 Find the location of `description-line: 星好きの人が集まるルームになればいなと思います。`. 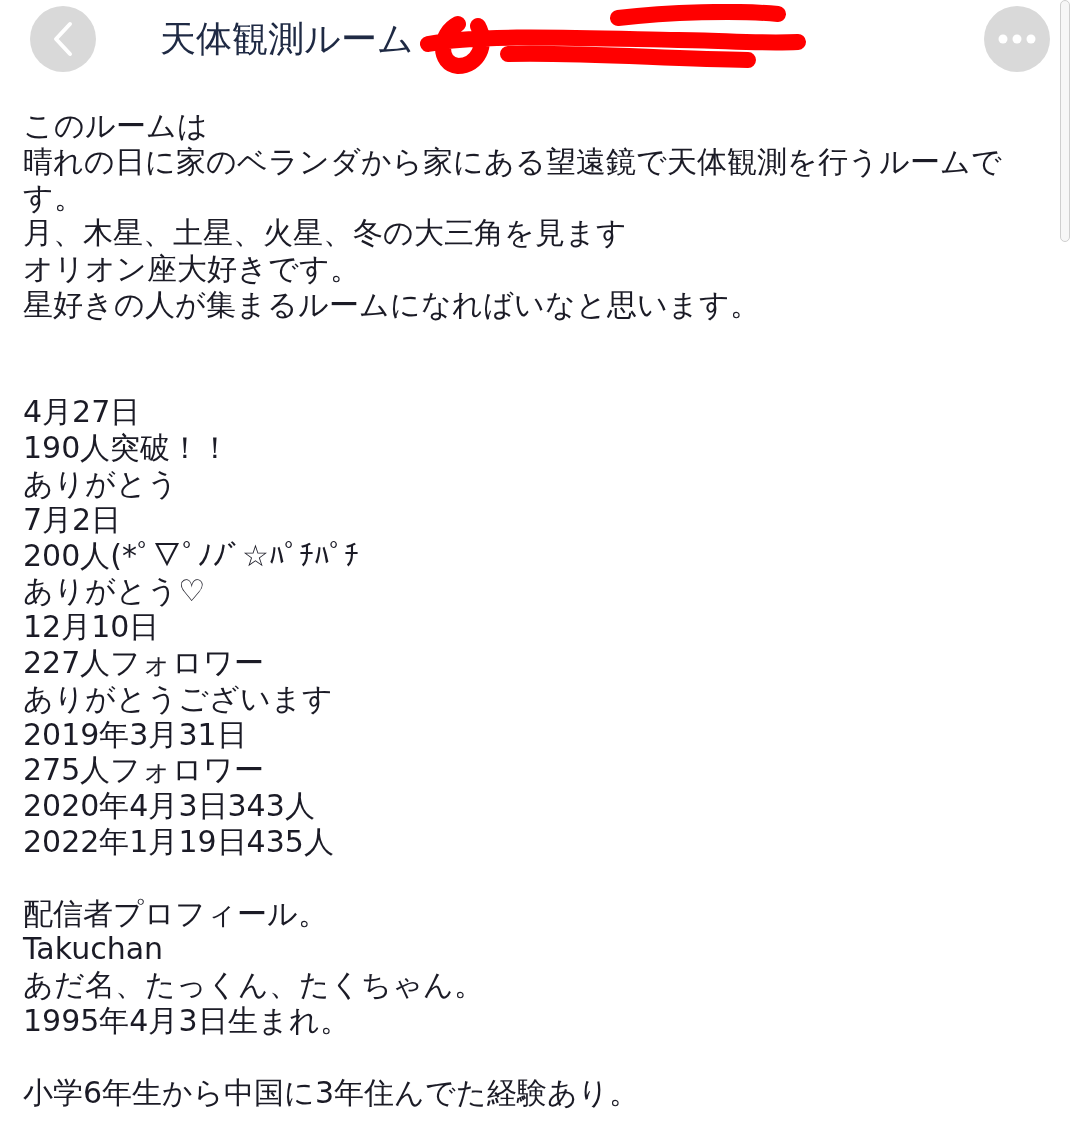

description-line: 星好きの人が集まるルームになればいなと思います。 is located at coordinates (392, 305).